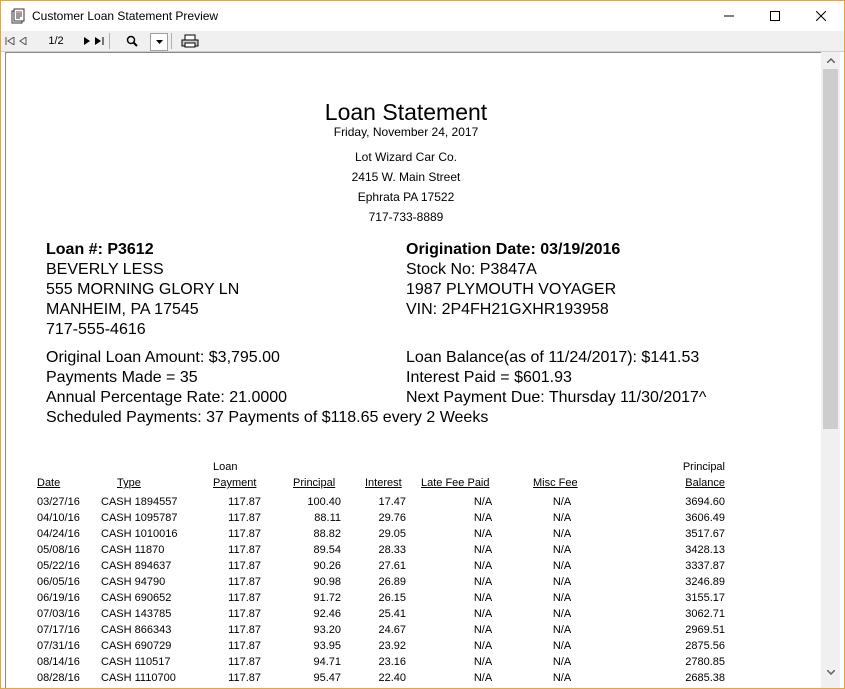 This screenshot has height=689, width=845. Describe the element at coordinates (138, 678) in the screenshot. I see `cell-type: CASH 1110700` at that location.